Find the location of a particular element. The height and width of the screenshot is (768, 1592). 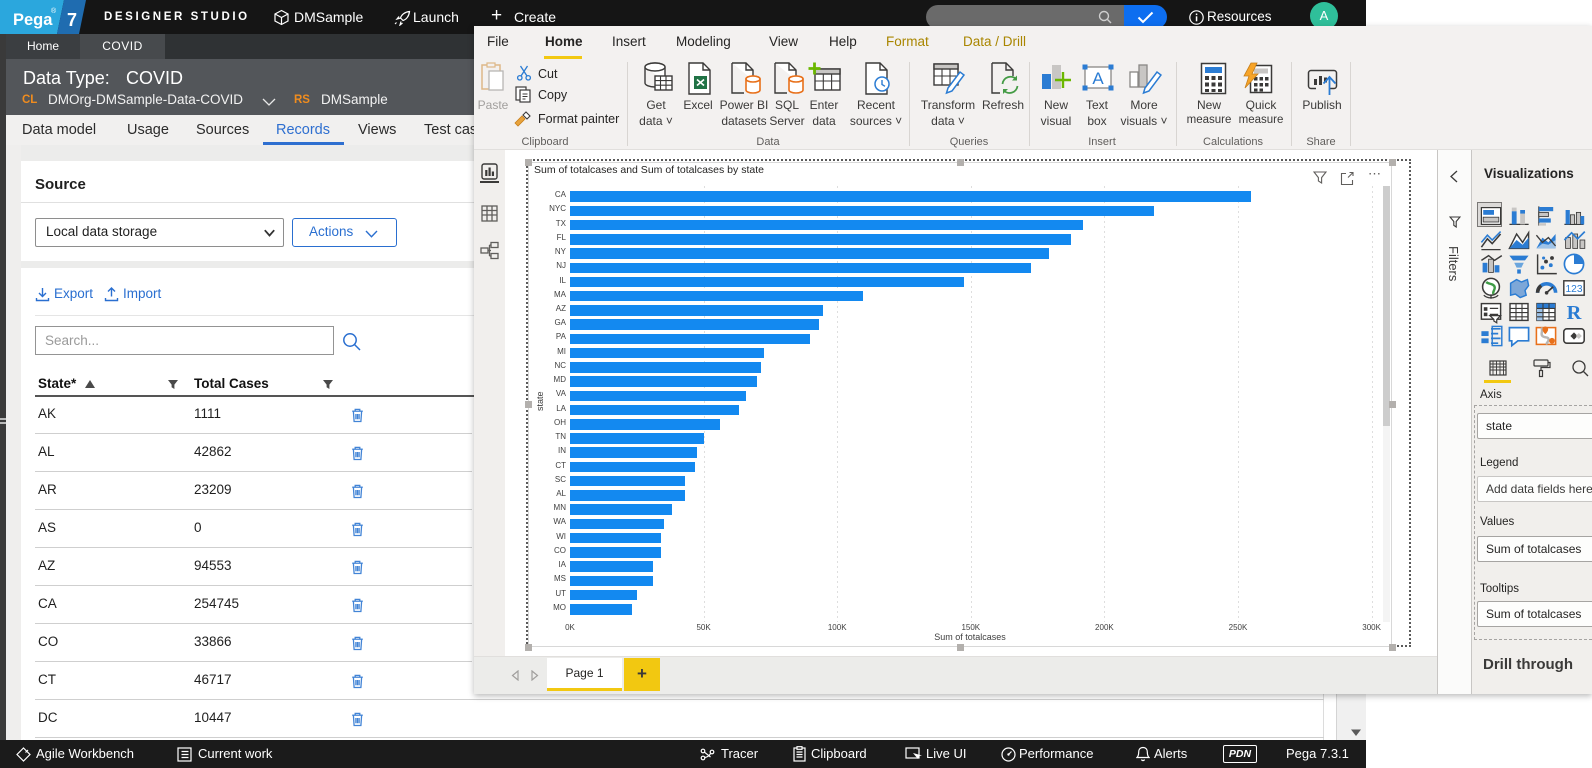

svg-text: 7 is located at coordinates (72, 20).